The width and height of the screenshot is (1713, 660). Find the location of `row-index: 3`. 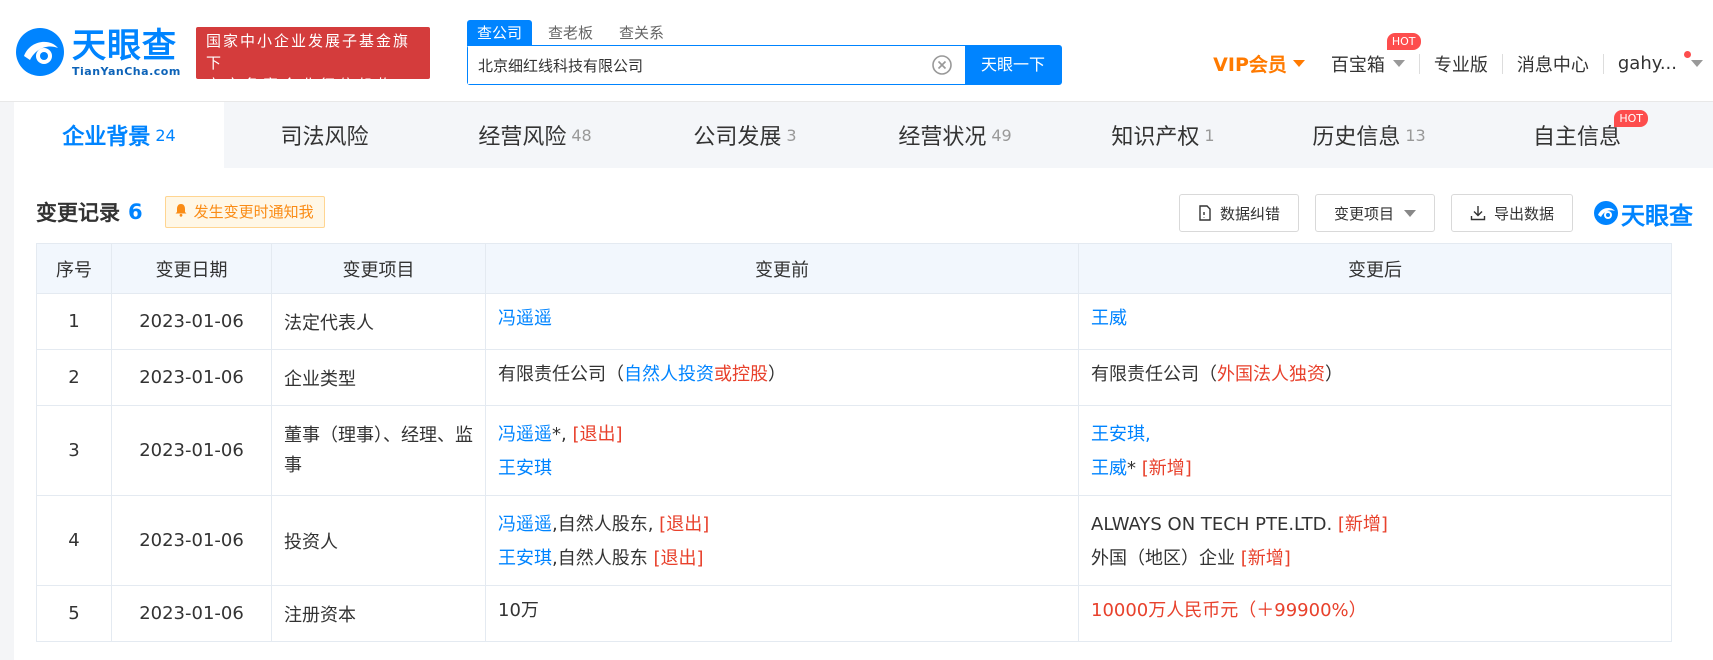

row-index: 3 is located at coordinates (74, 450).